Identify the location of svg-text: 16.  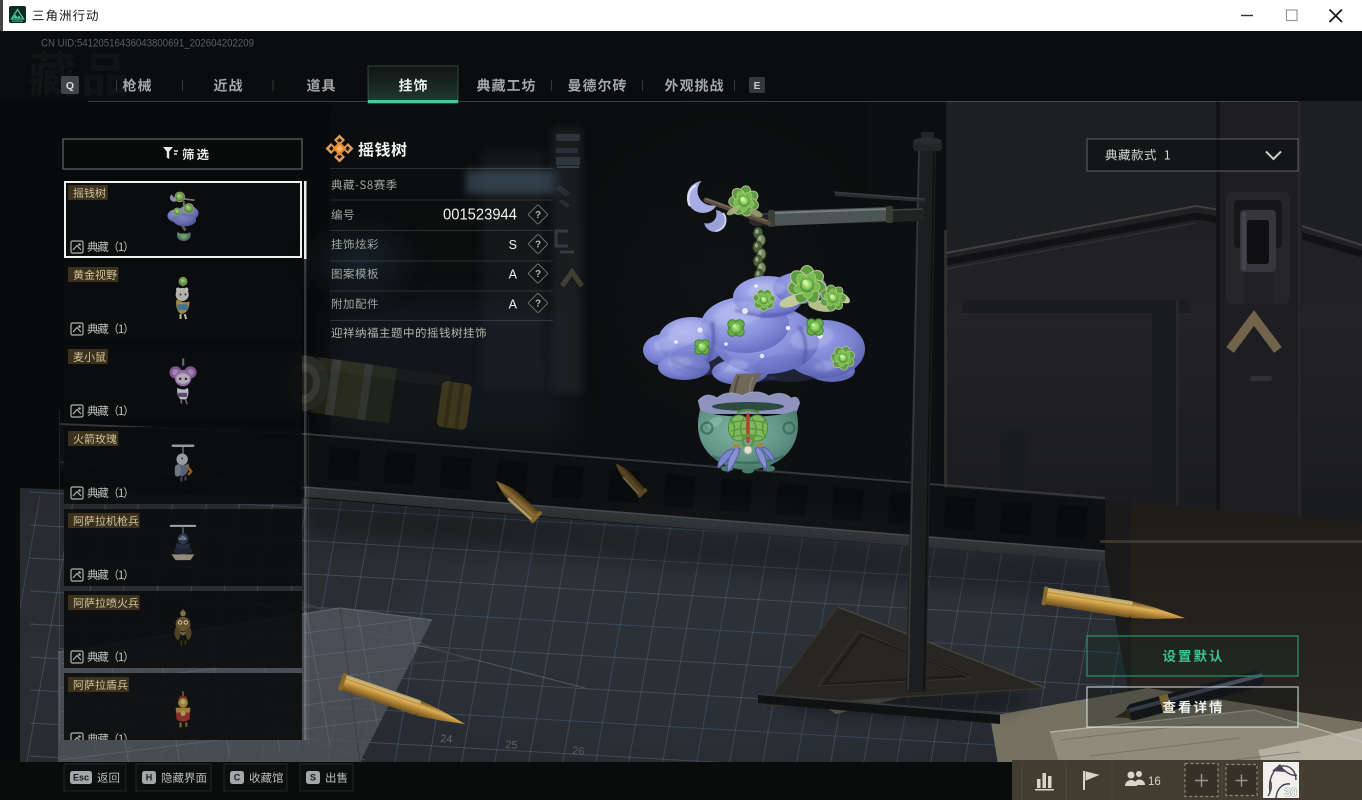
(1154, 782).